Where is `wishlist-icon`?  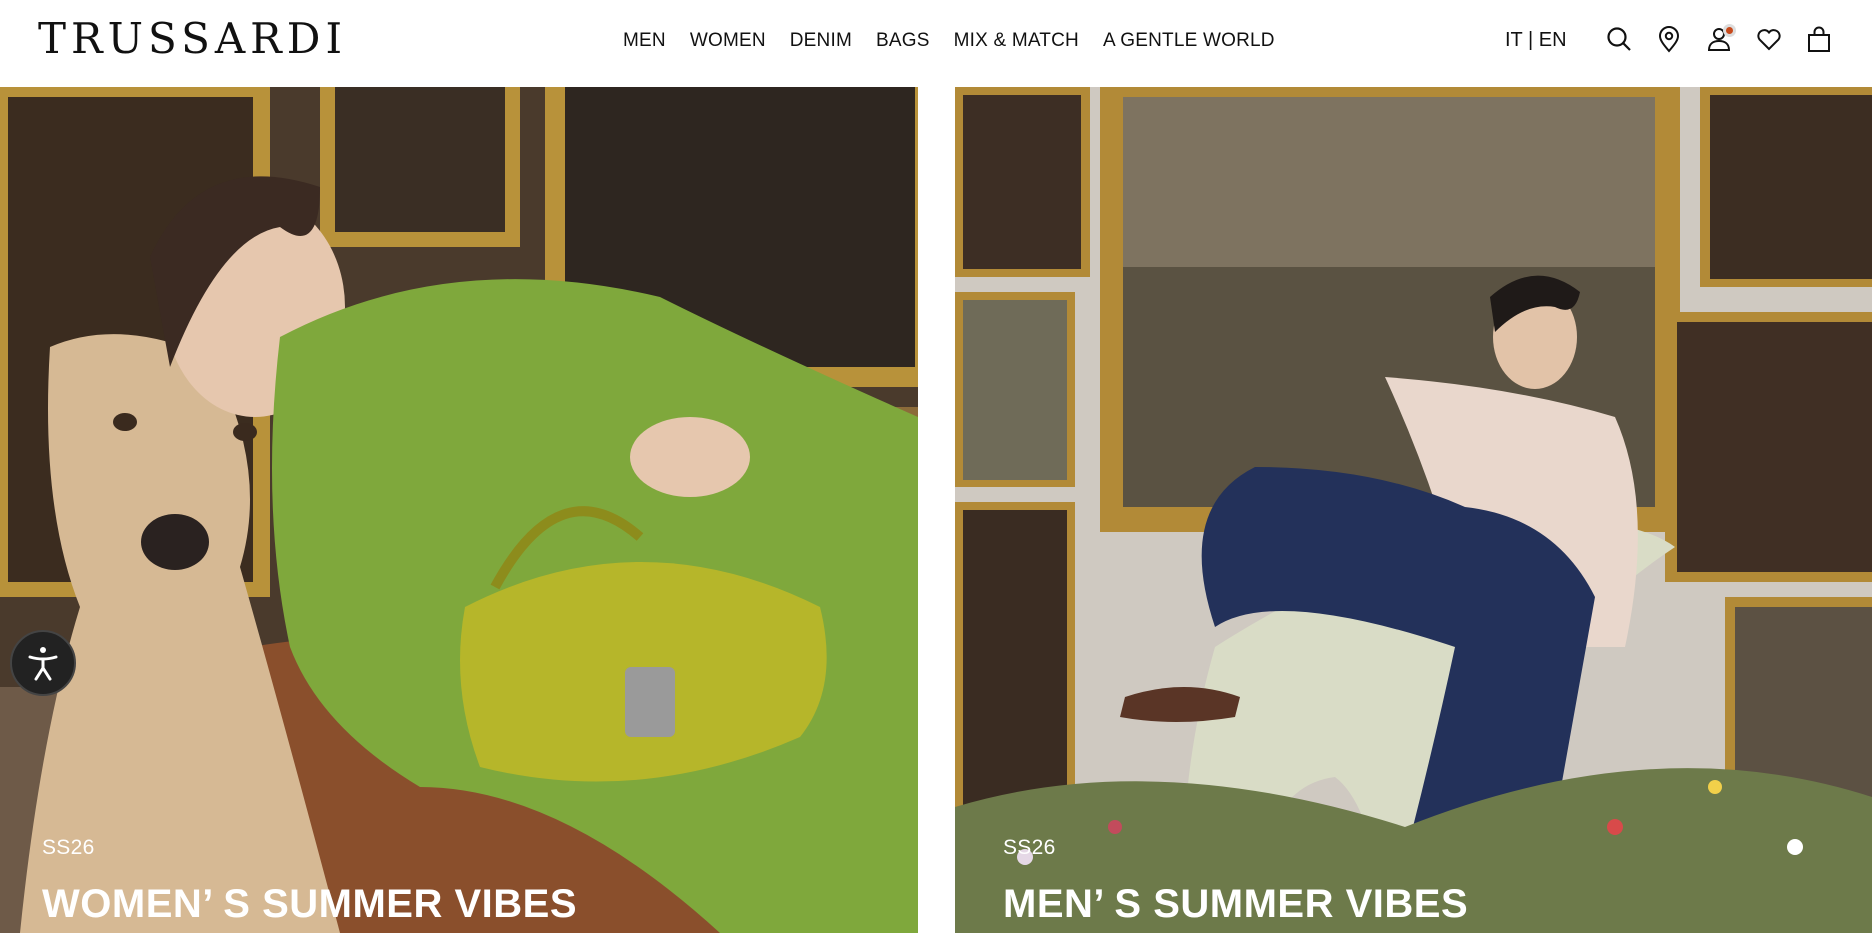
wishlist-icon is located at coordinates (1769, 39).